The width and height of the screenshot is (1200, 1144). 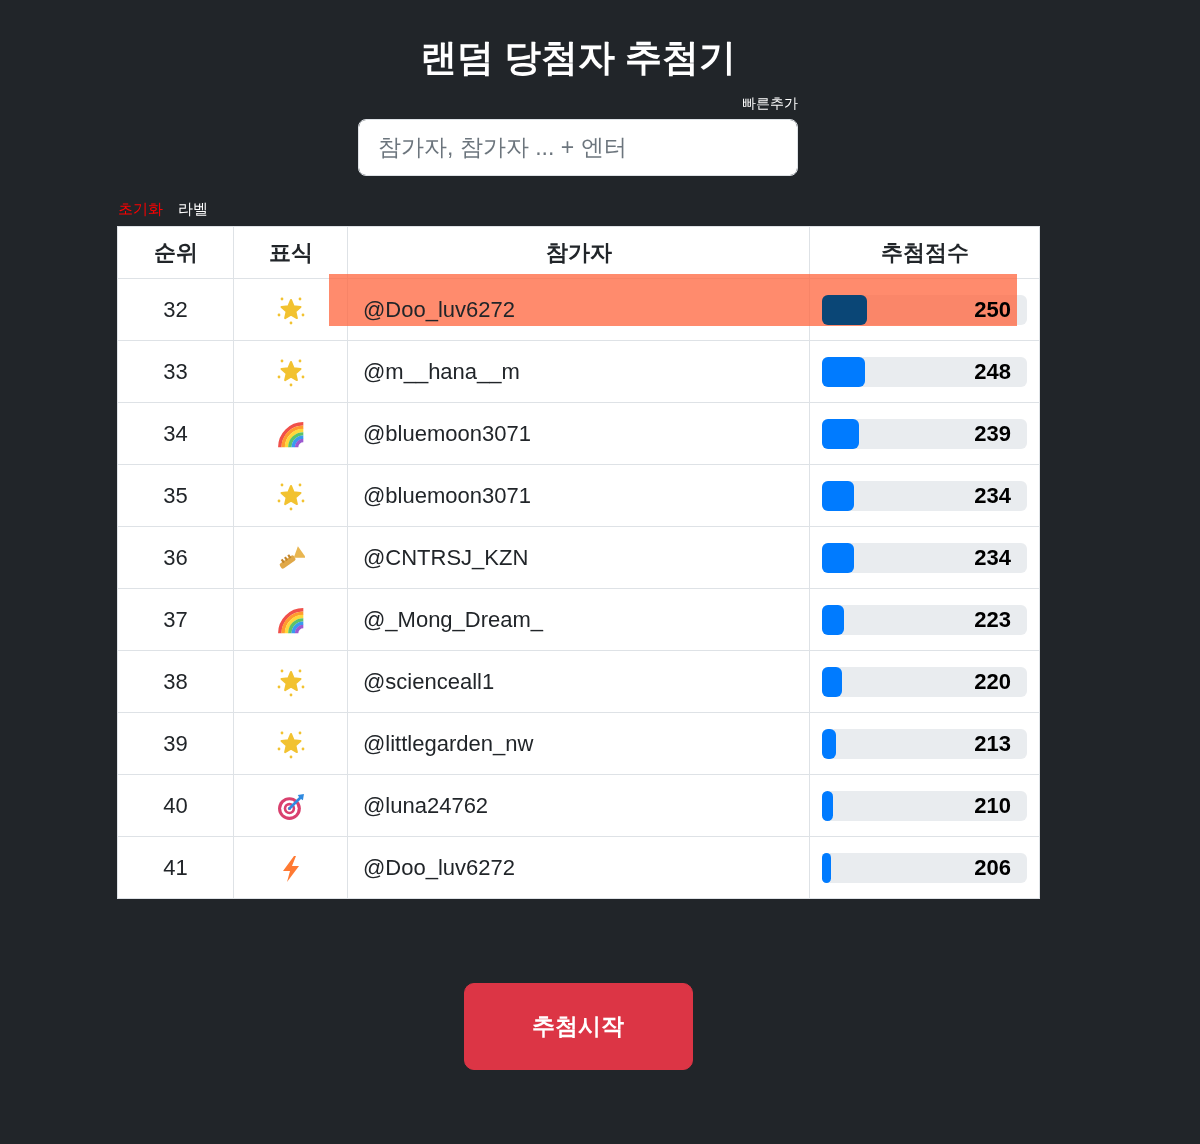 What do you see at coordinates (578, 1026) in the screenshot?
I see `start-draw-button: 추첨시작` at bounding box center [578, 1026].